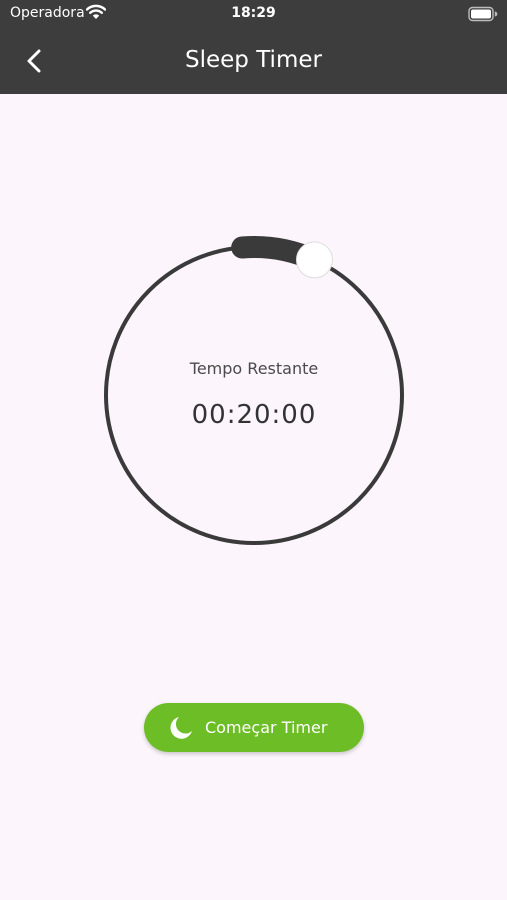  I want to click on start-timer-label: Começar Timer, so click(266, 727).